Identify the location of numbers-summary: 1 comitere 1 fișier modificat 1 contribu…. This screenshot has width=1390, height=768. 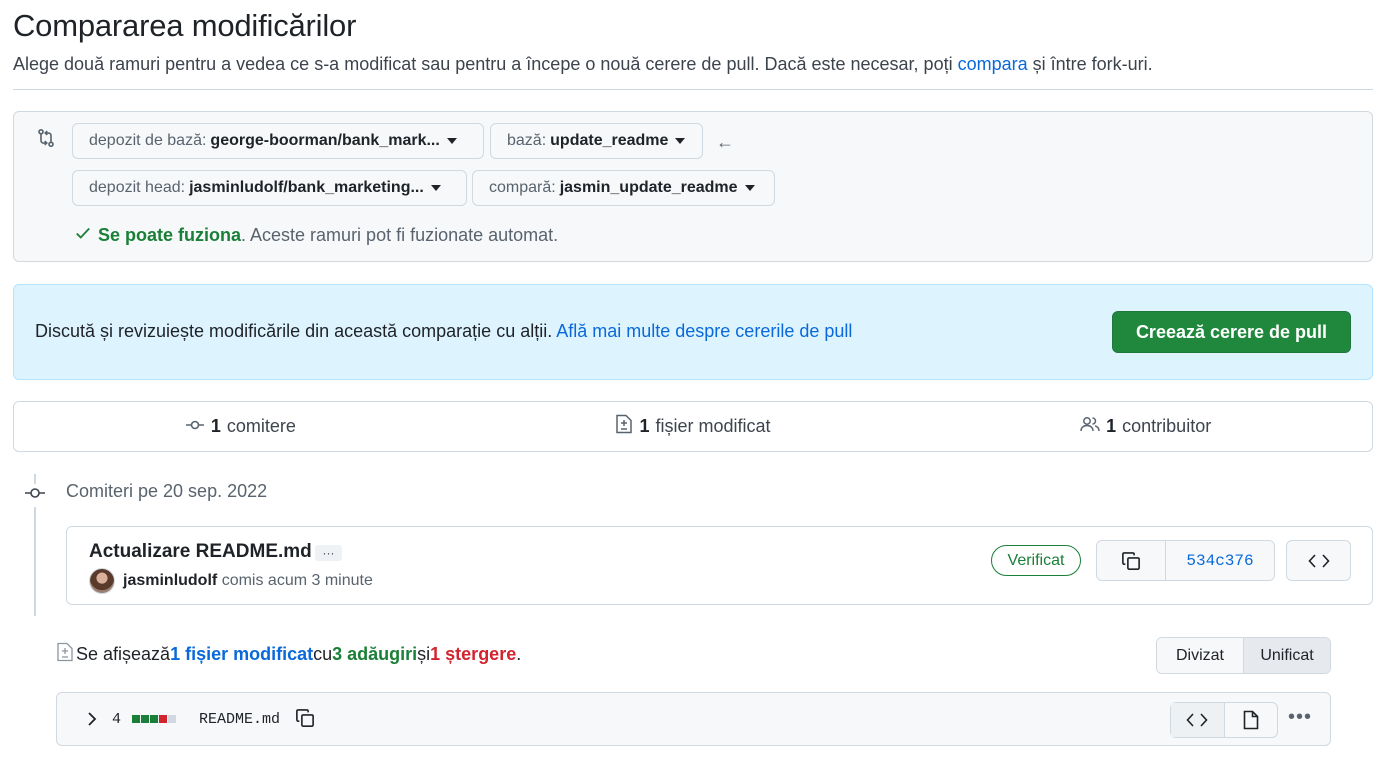
(693, 426).